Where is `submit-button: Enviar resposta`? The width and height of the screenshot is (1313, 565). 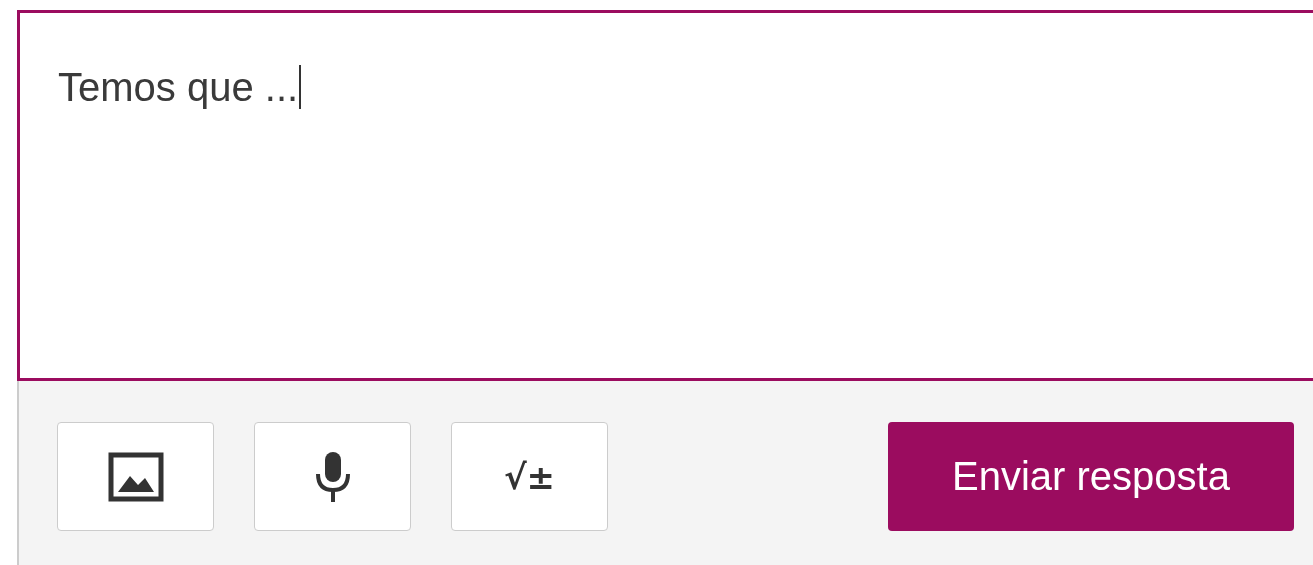
submit-button: Enviar resposta is located at coordinates (1091, 476).